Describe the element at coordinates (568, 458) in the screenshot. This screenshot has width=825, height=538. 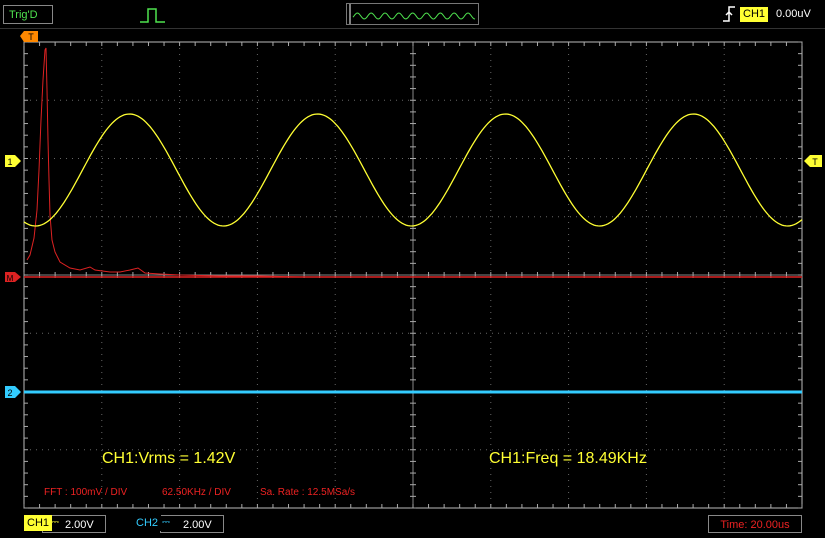
I see `ch1-freq-readout: CH1:Freq = 18.49KHz` at that location.